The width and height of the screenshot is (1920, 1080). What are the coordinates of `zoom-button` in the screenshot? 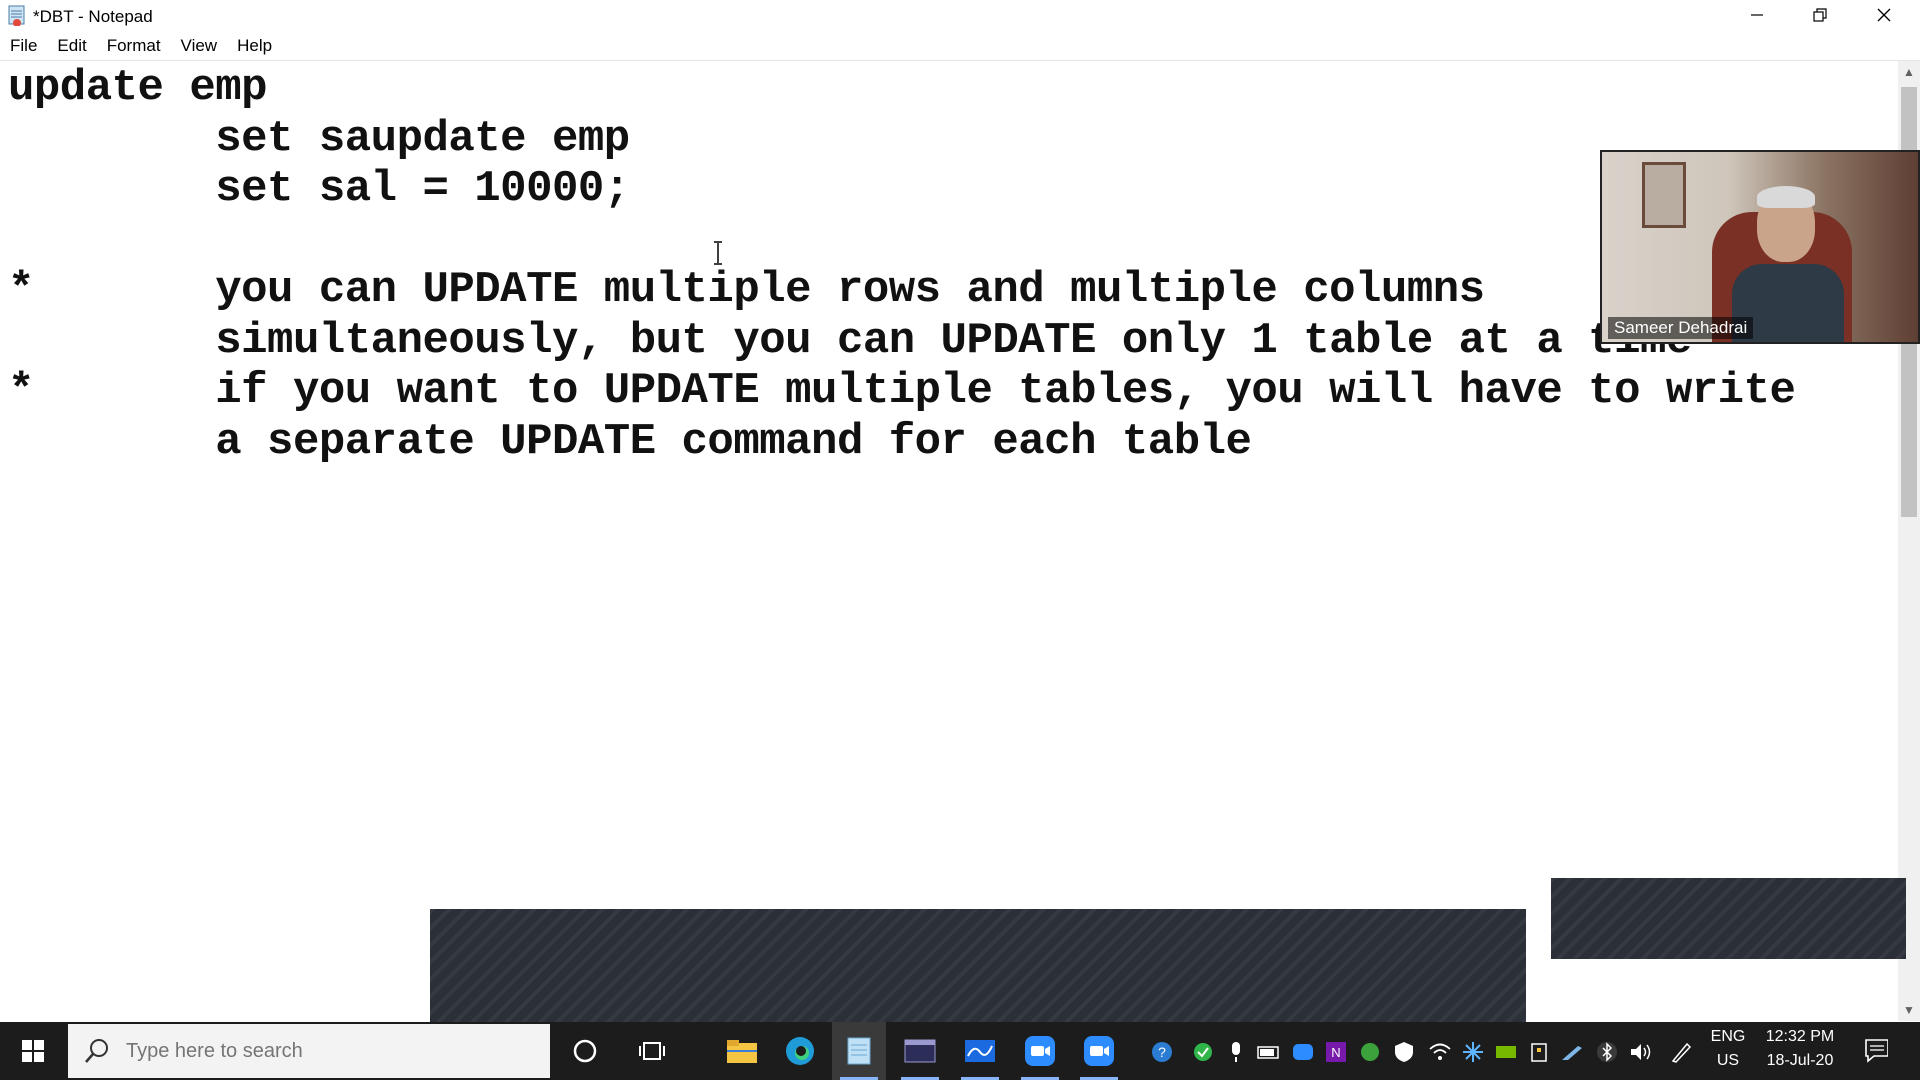 It's located at (1040, 1051).